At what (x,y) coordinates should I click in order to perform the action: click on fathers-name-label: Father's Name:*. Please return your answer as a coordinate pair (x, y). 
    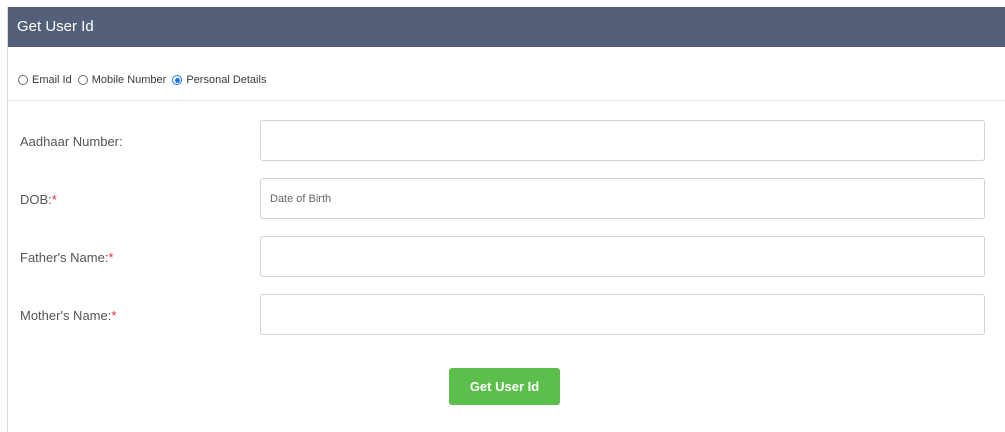
    Looking at the image, I should click on (67, 257).